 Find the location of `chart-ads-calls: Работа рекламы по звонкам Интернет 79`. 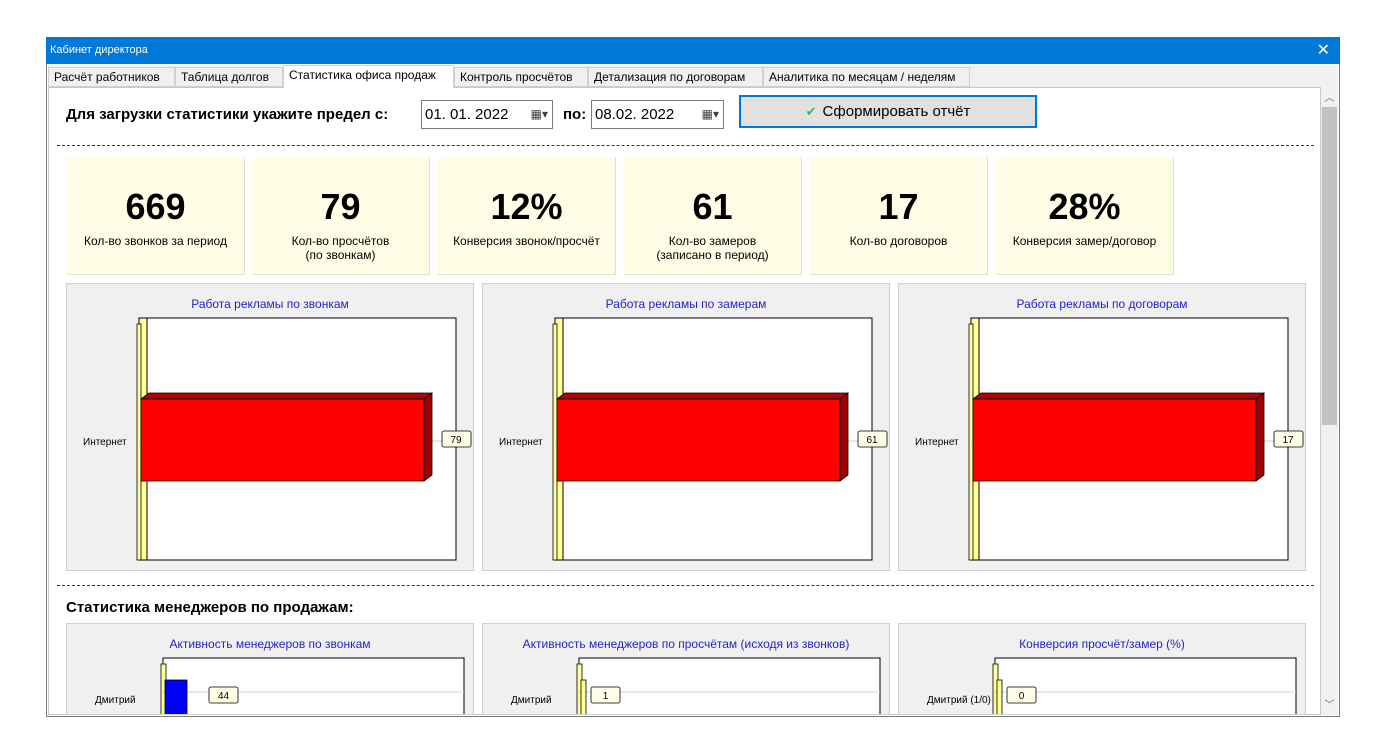

chart-ads-calls: Работа рекламы по звонкам Интернет 79 is located at coordinates (270, 427).